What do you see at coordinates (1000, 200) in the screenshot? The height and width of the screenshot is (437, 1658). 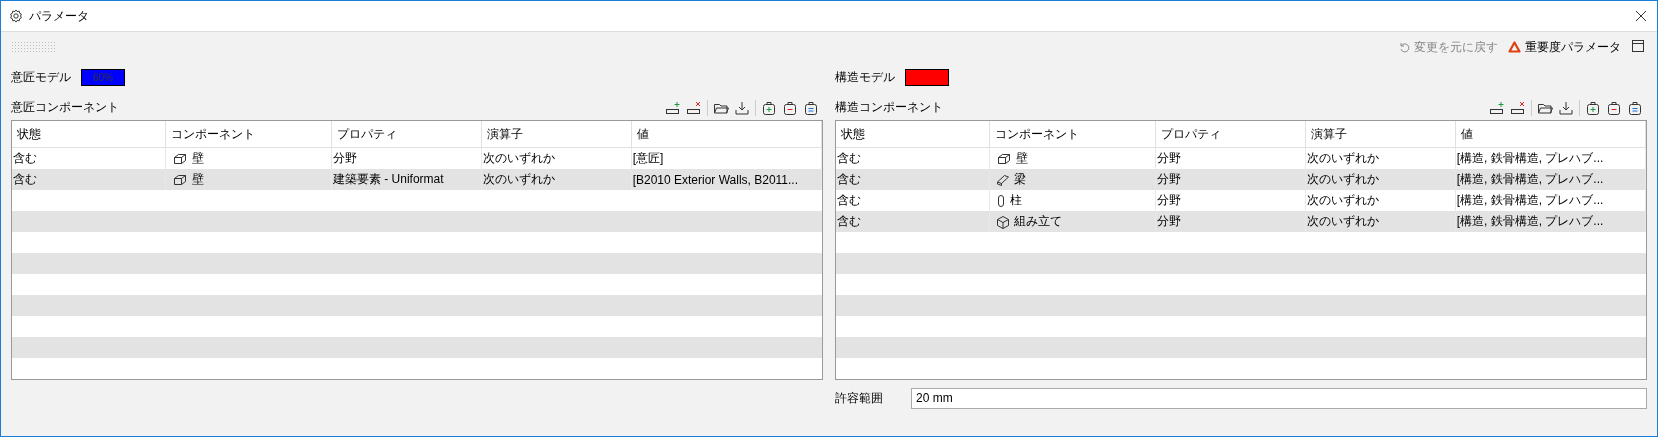 I see `column-icon` at bounding box center [1000, 200].